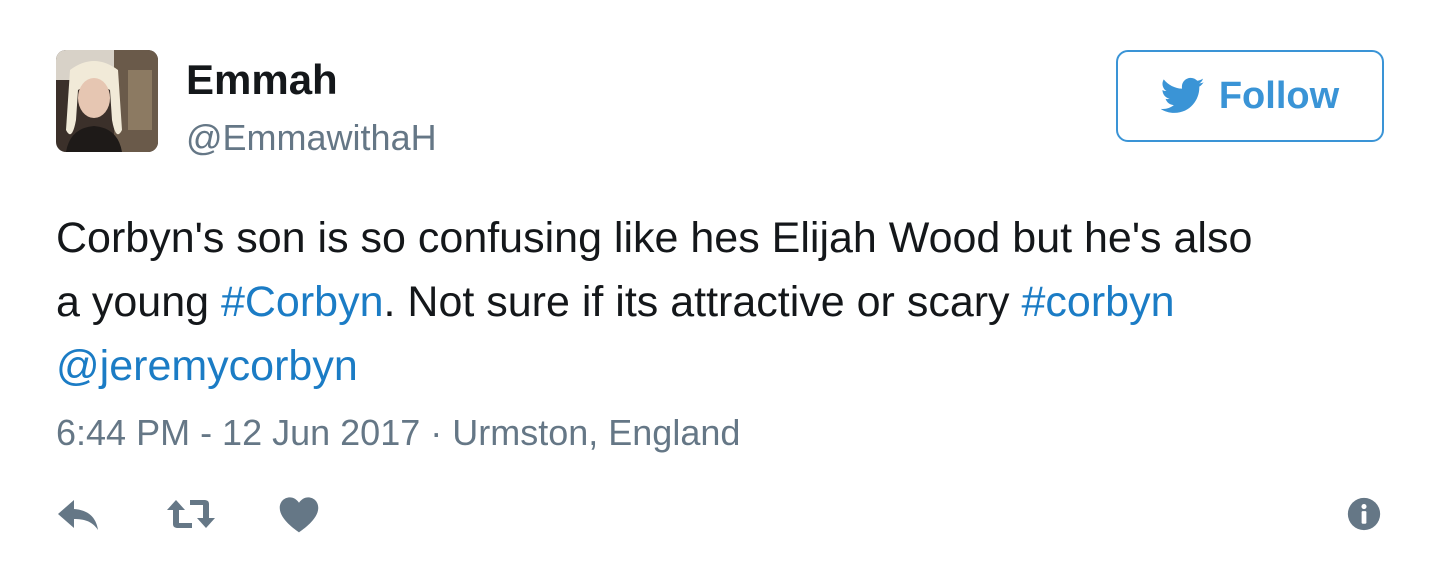 The image size is (1440, 581). What do you see at coordinates (596, 432) in the screenshot?
I see `tweet-location: Urmston, England` at bounding box center [596, 432].